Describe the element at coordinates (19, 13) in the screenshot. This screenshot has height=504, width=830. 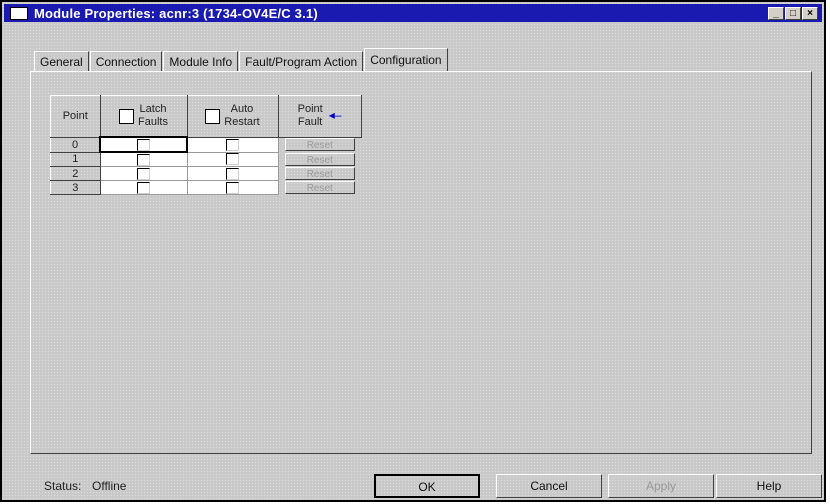
I see `window-icon` at that location.